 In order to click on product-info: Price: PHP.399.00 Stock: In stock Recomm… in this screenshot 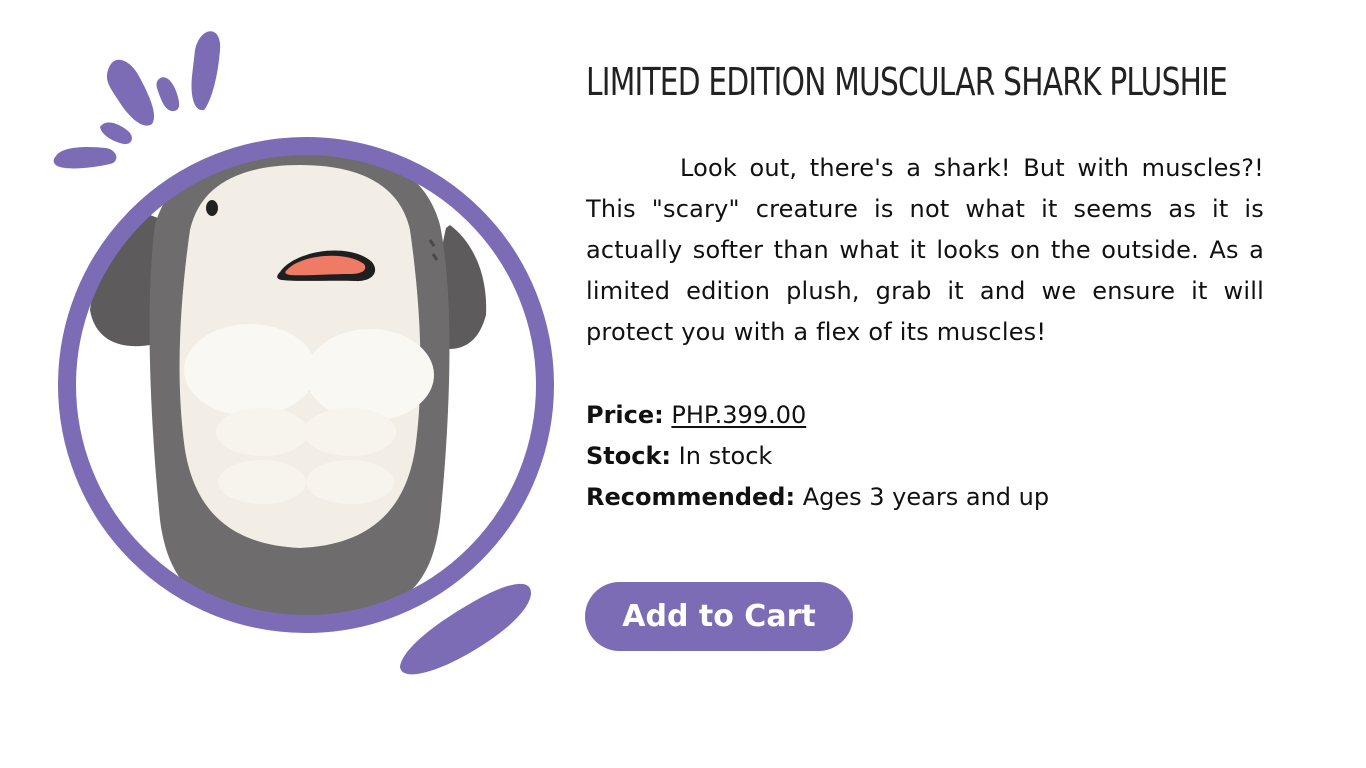, I will do `click(817, 456)`.